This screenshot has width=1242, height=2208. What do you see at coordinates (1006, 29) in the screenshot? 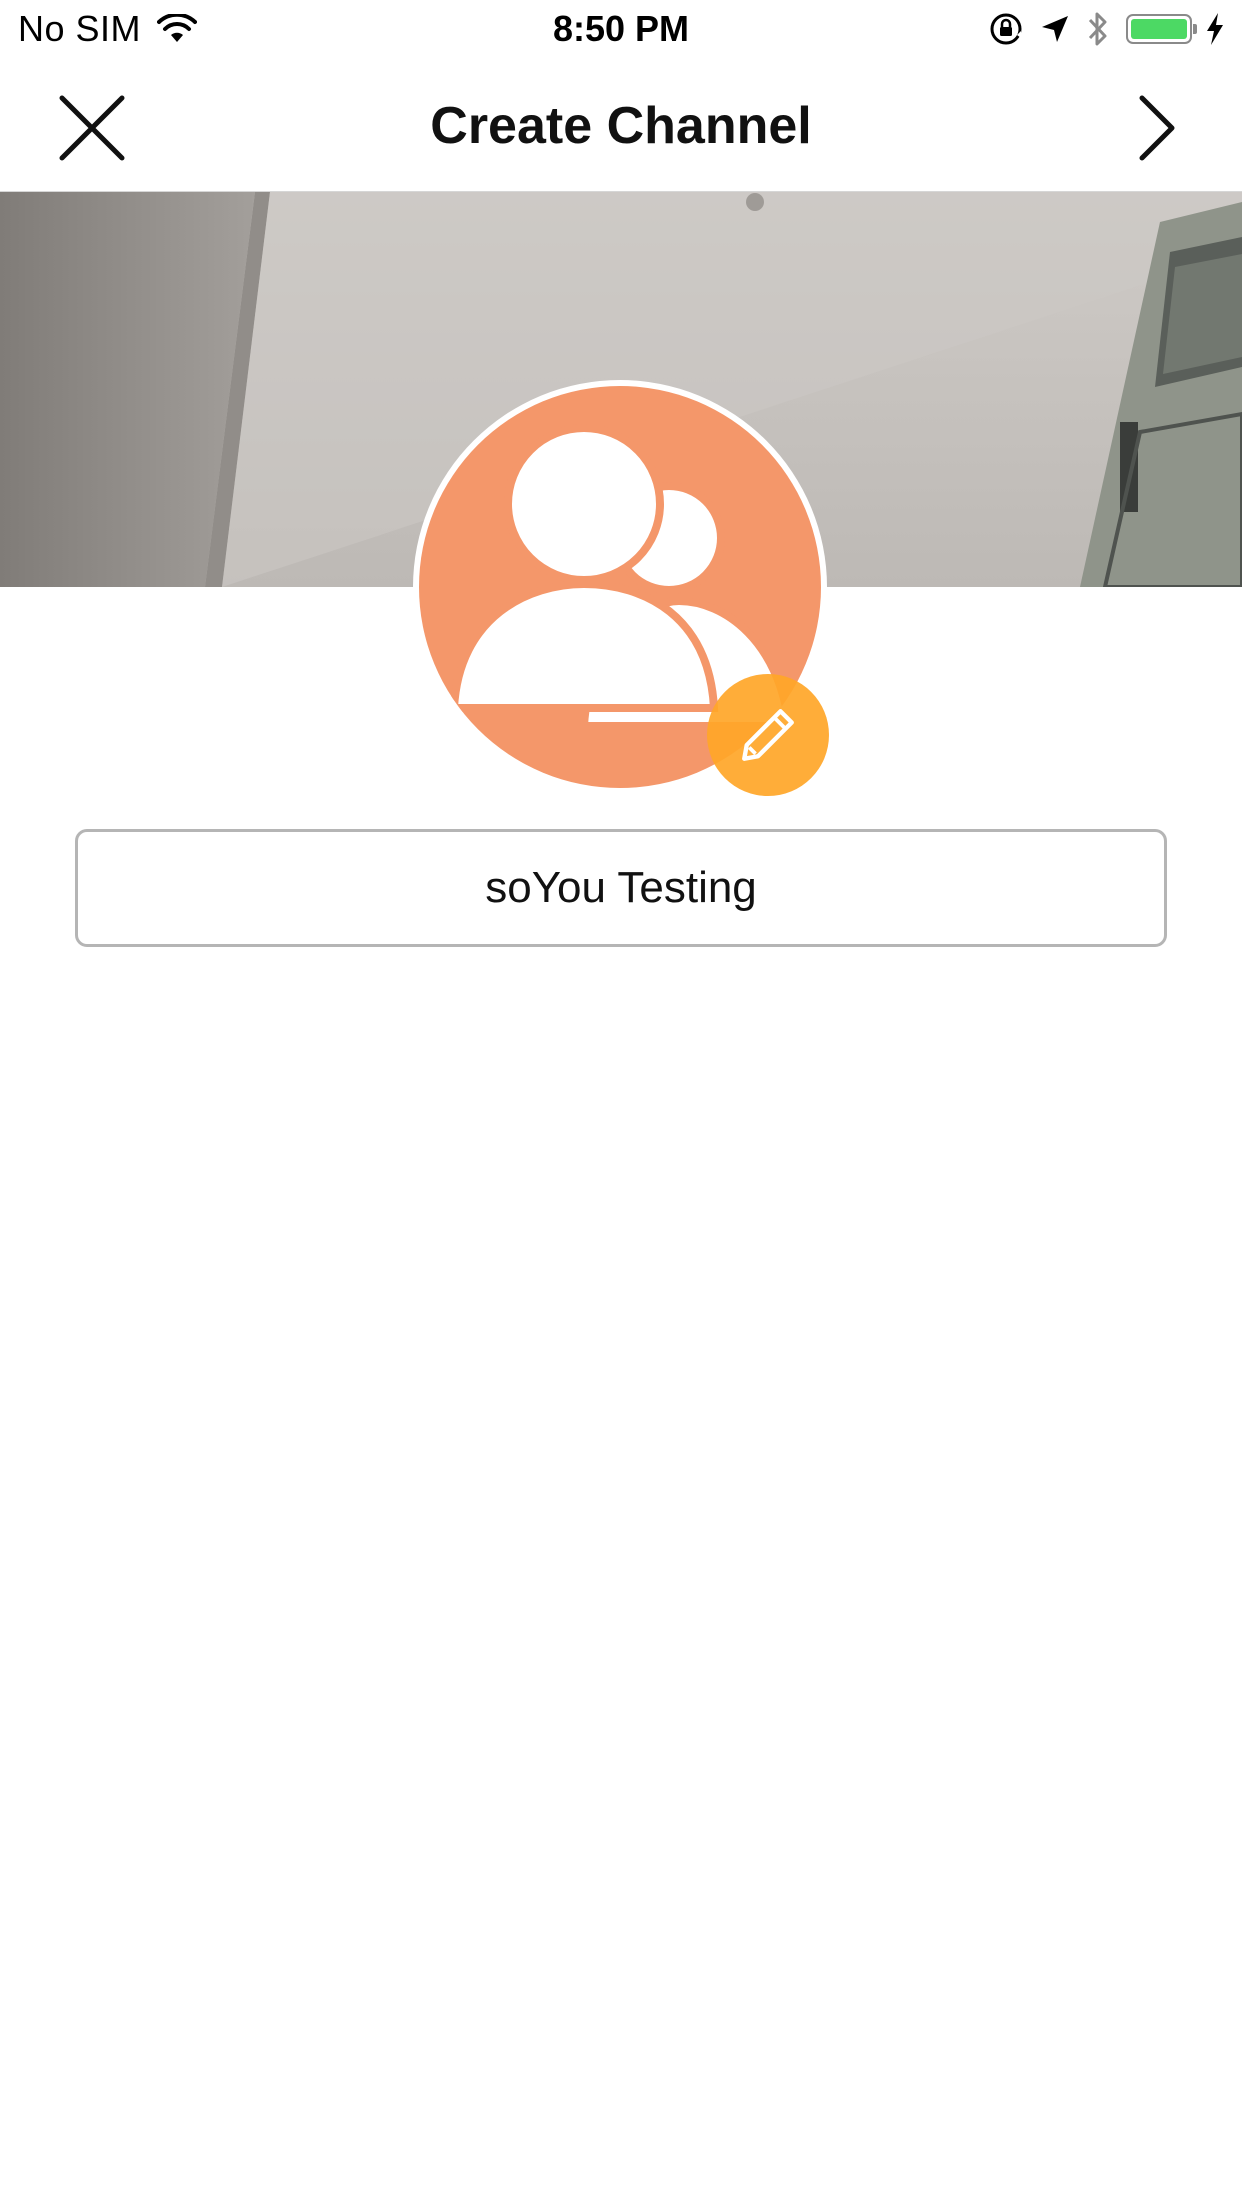
I see `rotation-lock-icon` at bounding box center [1006, 29].